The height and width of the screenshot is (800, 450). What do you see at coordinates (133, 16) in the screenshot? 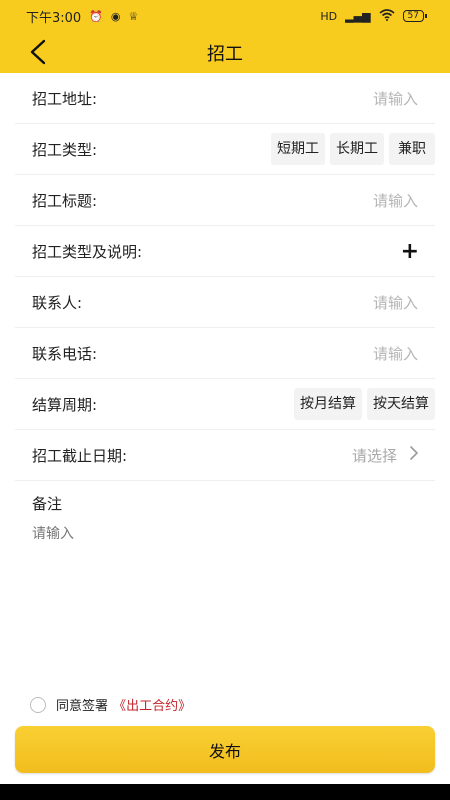
I see `notification-icon: ♕` at bounding box center [133, 16].